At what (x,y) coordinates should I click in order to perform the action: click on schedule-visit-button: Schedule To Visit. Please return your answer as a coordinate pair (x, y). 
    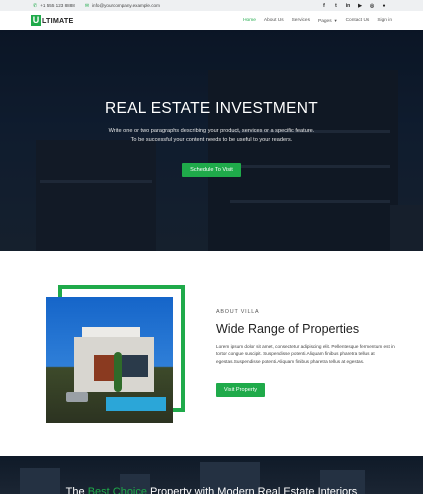
    Looking at the image, I should click on (211, 170).